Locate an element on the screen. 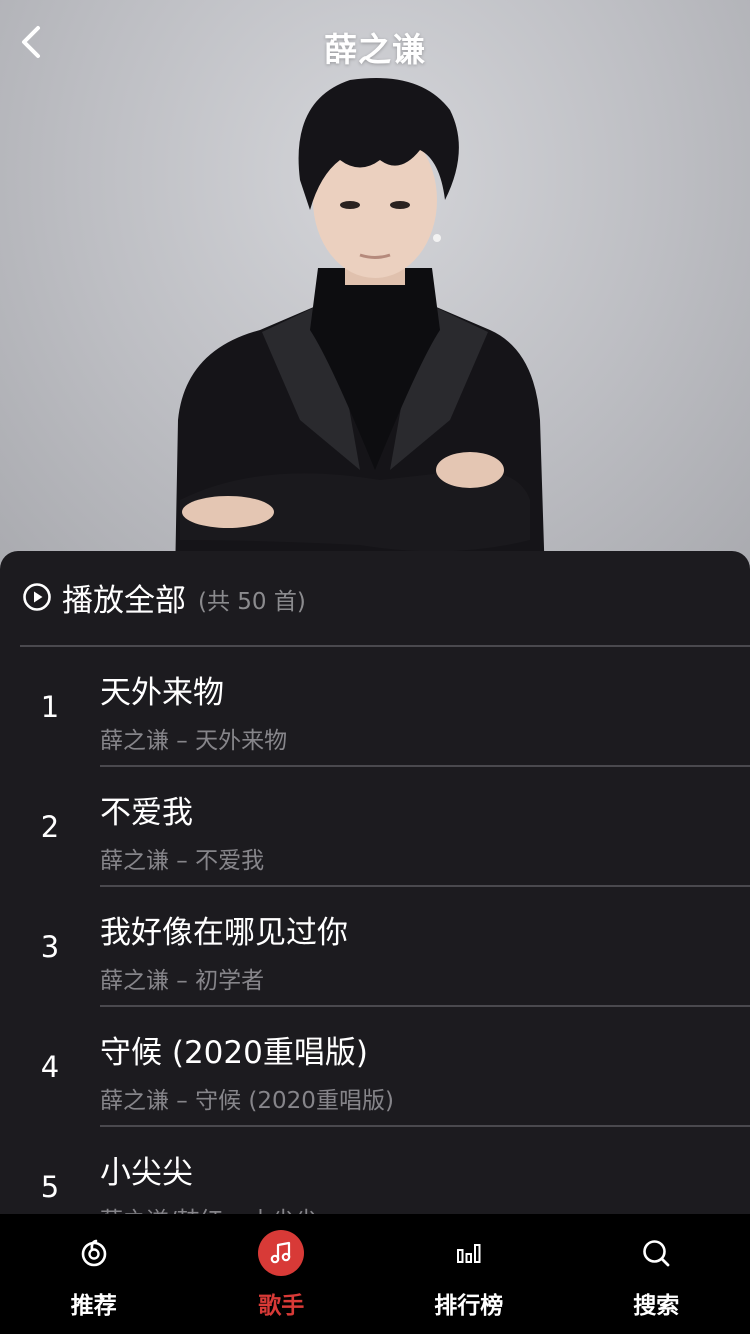  tab-recommend: 推荐 is located at coordinates (94, 1274).